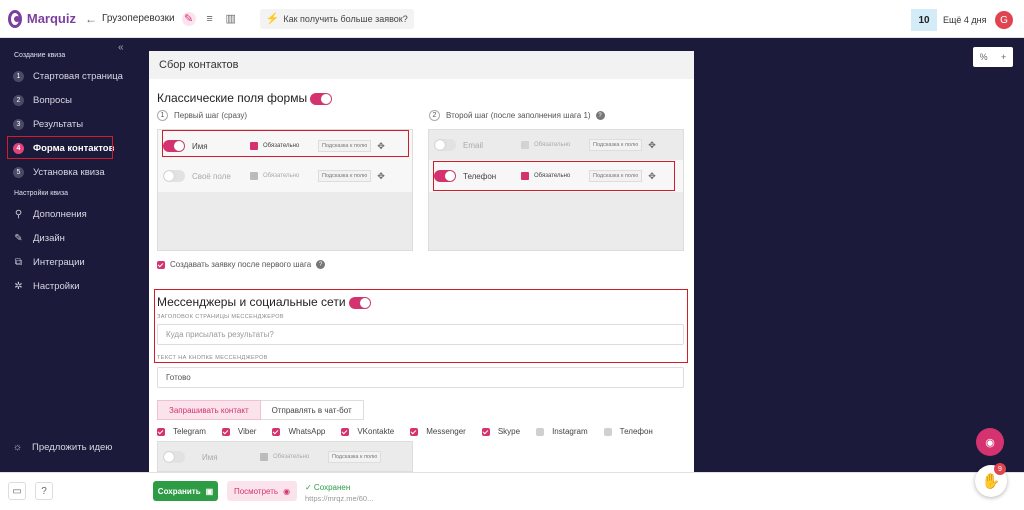 The height and width of the screenshot is (510, 1024). Describe the element at coordinates (210, 19) in the screenshot. I see `list-icon: ≡` at that location.